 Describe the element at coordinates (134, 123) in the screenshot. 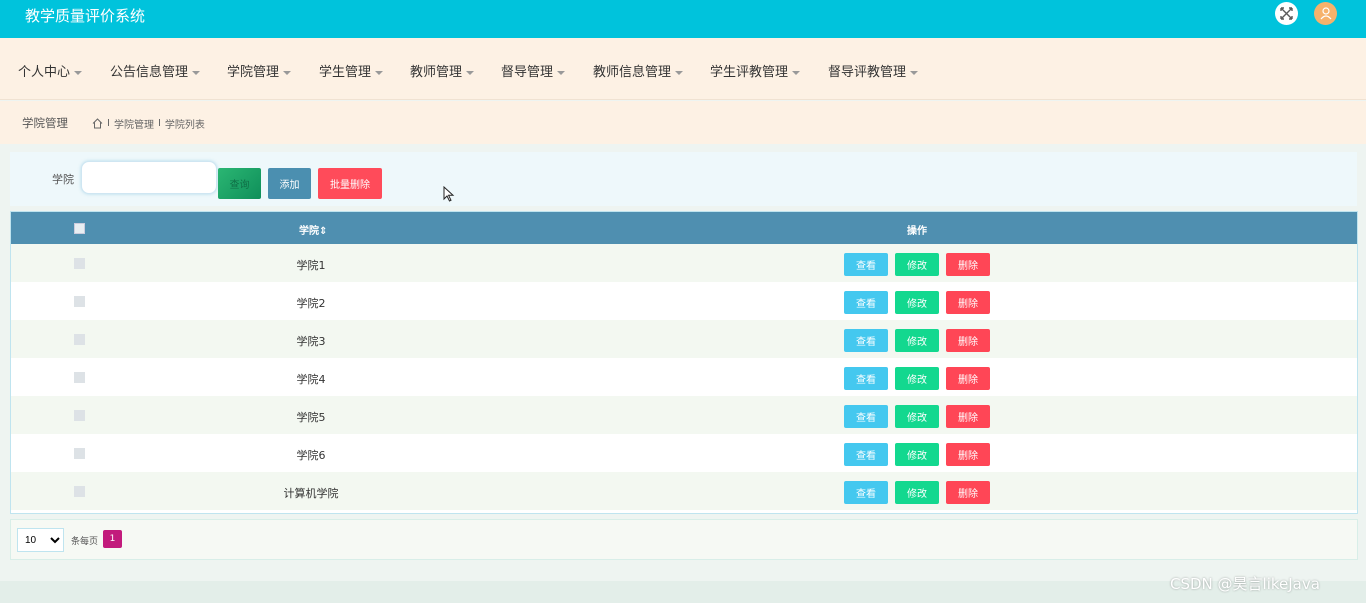

I see `breadcrumb-item-college-management: 学院管理` at that location.